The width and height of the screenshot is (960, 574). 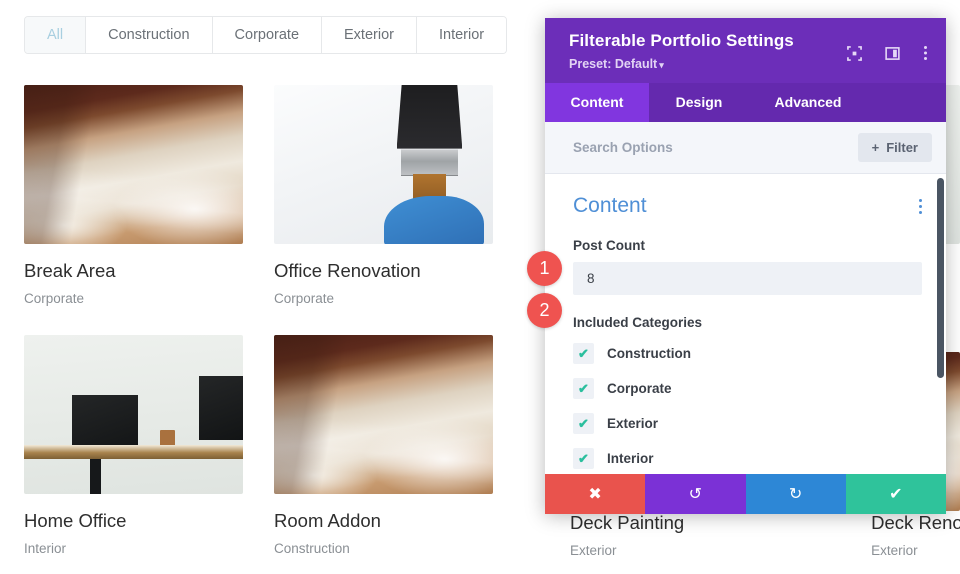 What do you see at coordinates (854, 53) in the screenshot?
I see `focus-target-icon` at bounding box center [854, 53].